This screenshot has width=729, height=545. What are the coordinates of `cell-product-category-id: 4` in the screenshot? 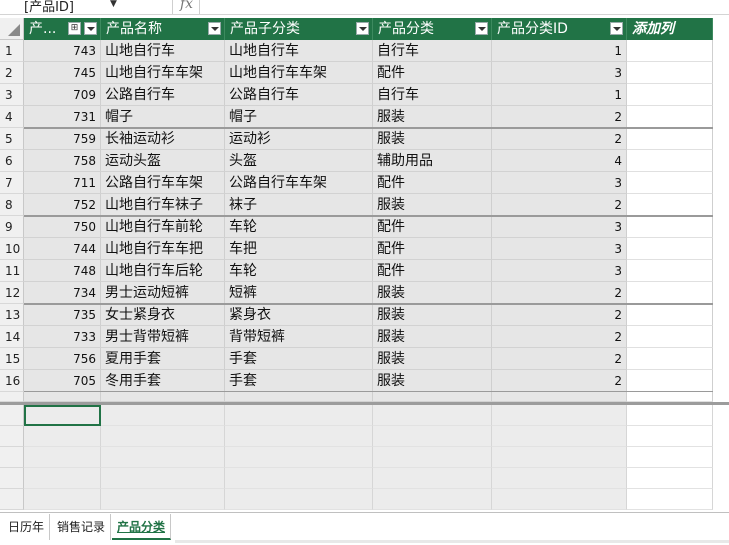 It's located at (559, 161).